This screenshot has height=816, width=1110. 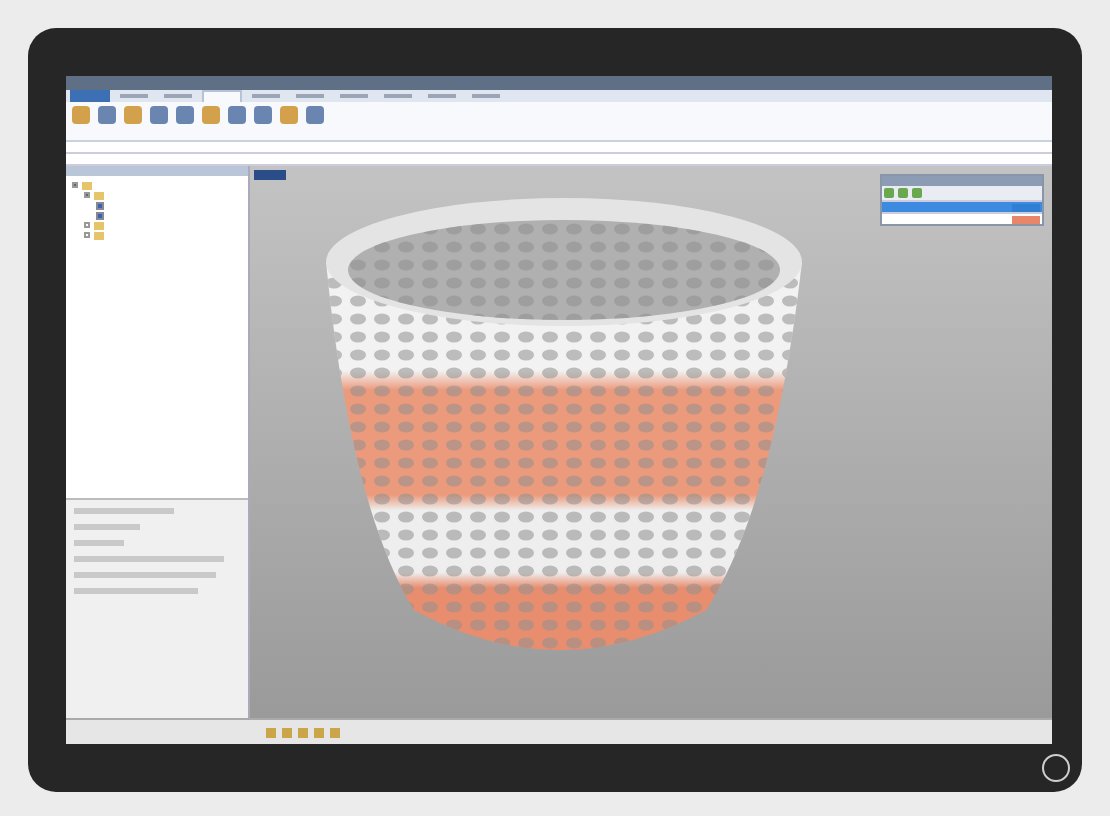 What do you see at coordinates (1056, 768) in the screenshot?
I see `power-icon` at bounding box center [1056, 768].